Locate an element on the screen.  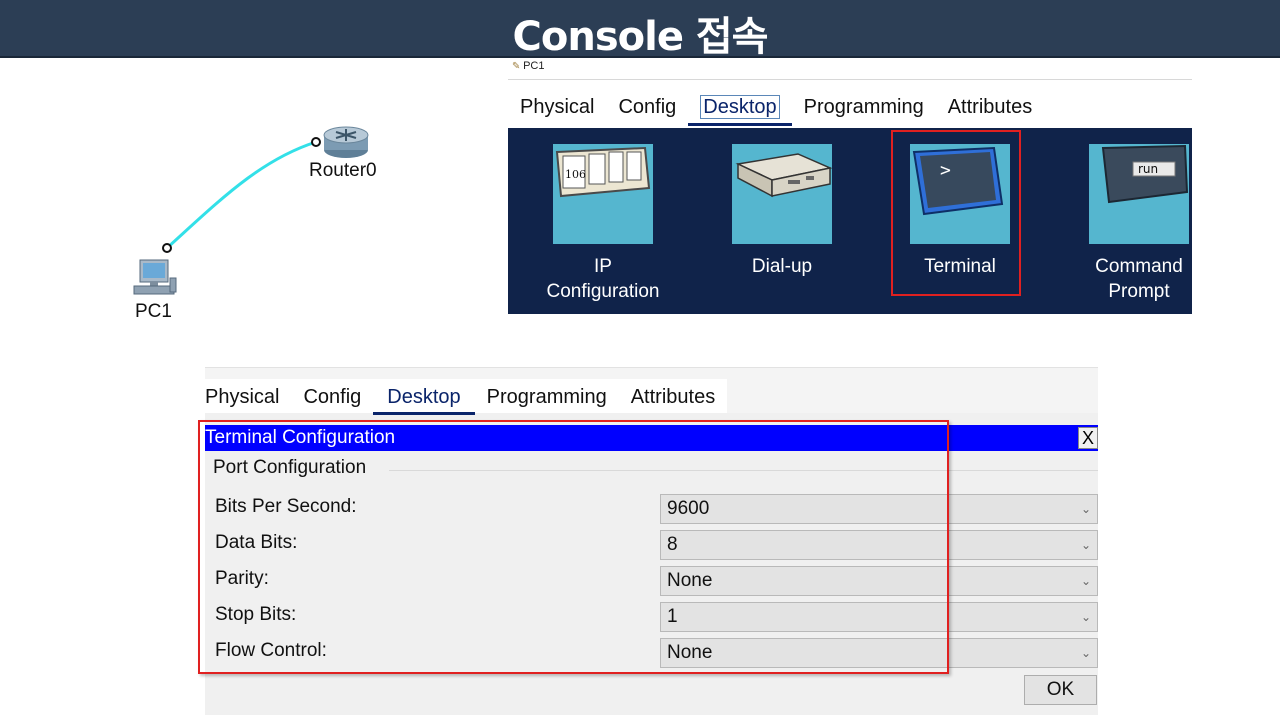
slide-title: Console 접속 is located at coordinates (640, 37).